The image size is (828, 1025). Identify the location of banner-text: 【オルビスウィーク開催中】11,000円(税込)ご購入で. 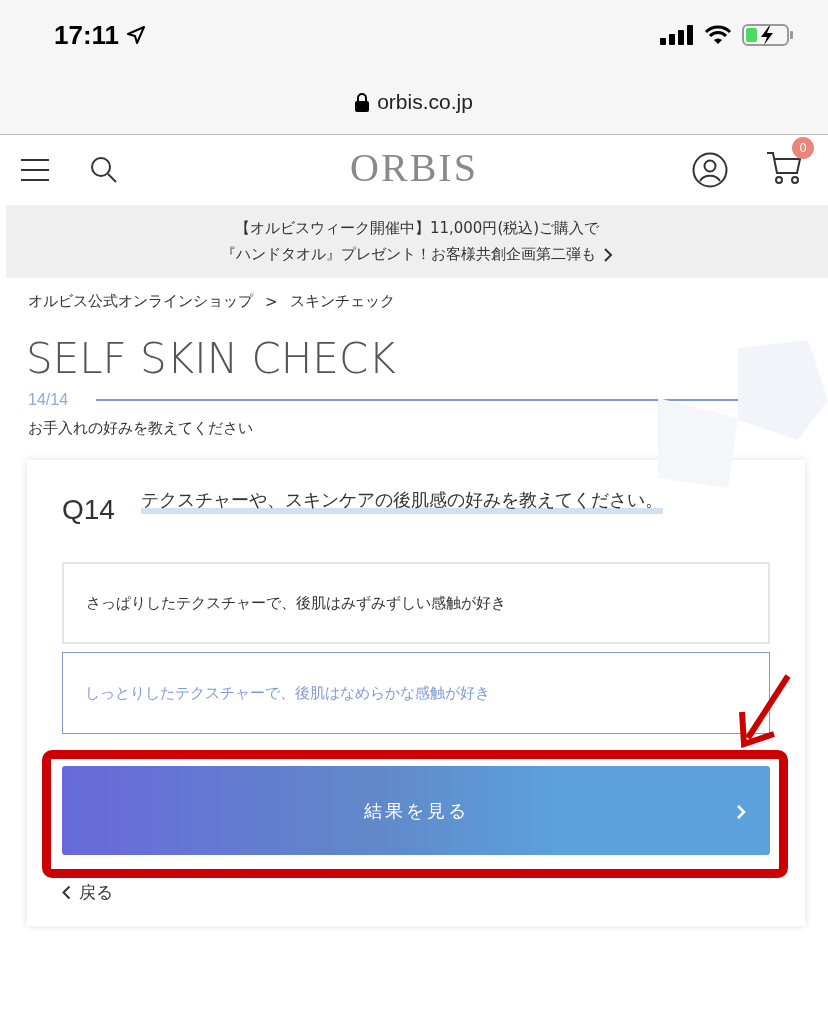
(417, 228).